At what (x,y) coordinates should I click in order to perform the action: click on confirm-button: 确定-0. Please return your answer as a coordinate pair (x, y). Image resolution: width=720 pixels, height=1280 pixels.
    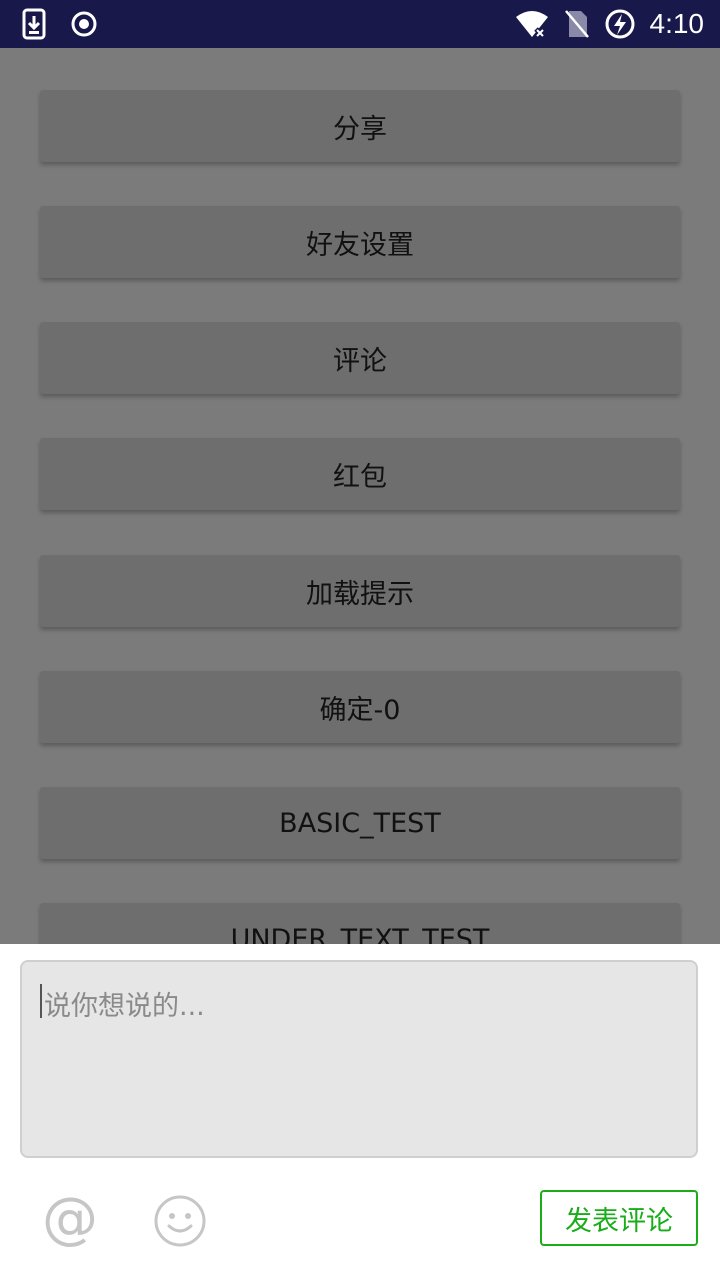
    Looking at the image, I should click on (360, 707).